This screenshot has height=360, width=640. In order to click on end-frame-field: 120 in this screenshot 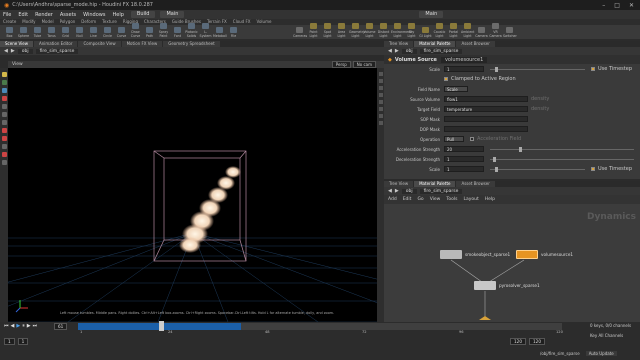, I will do `click(518, 341)`.